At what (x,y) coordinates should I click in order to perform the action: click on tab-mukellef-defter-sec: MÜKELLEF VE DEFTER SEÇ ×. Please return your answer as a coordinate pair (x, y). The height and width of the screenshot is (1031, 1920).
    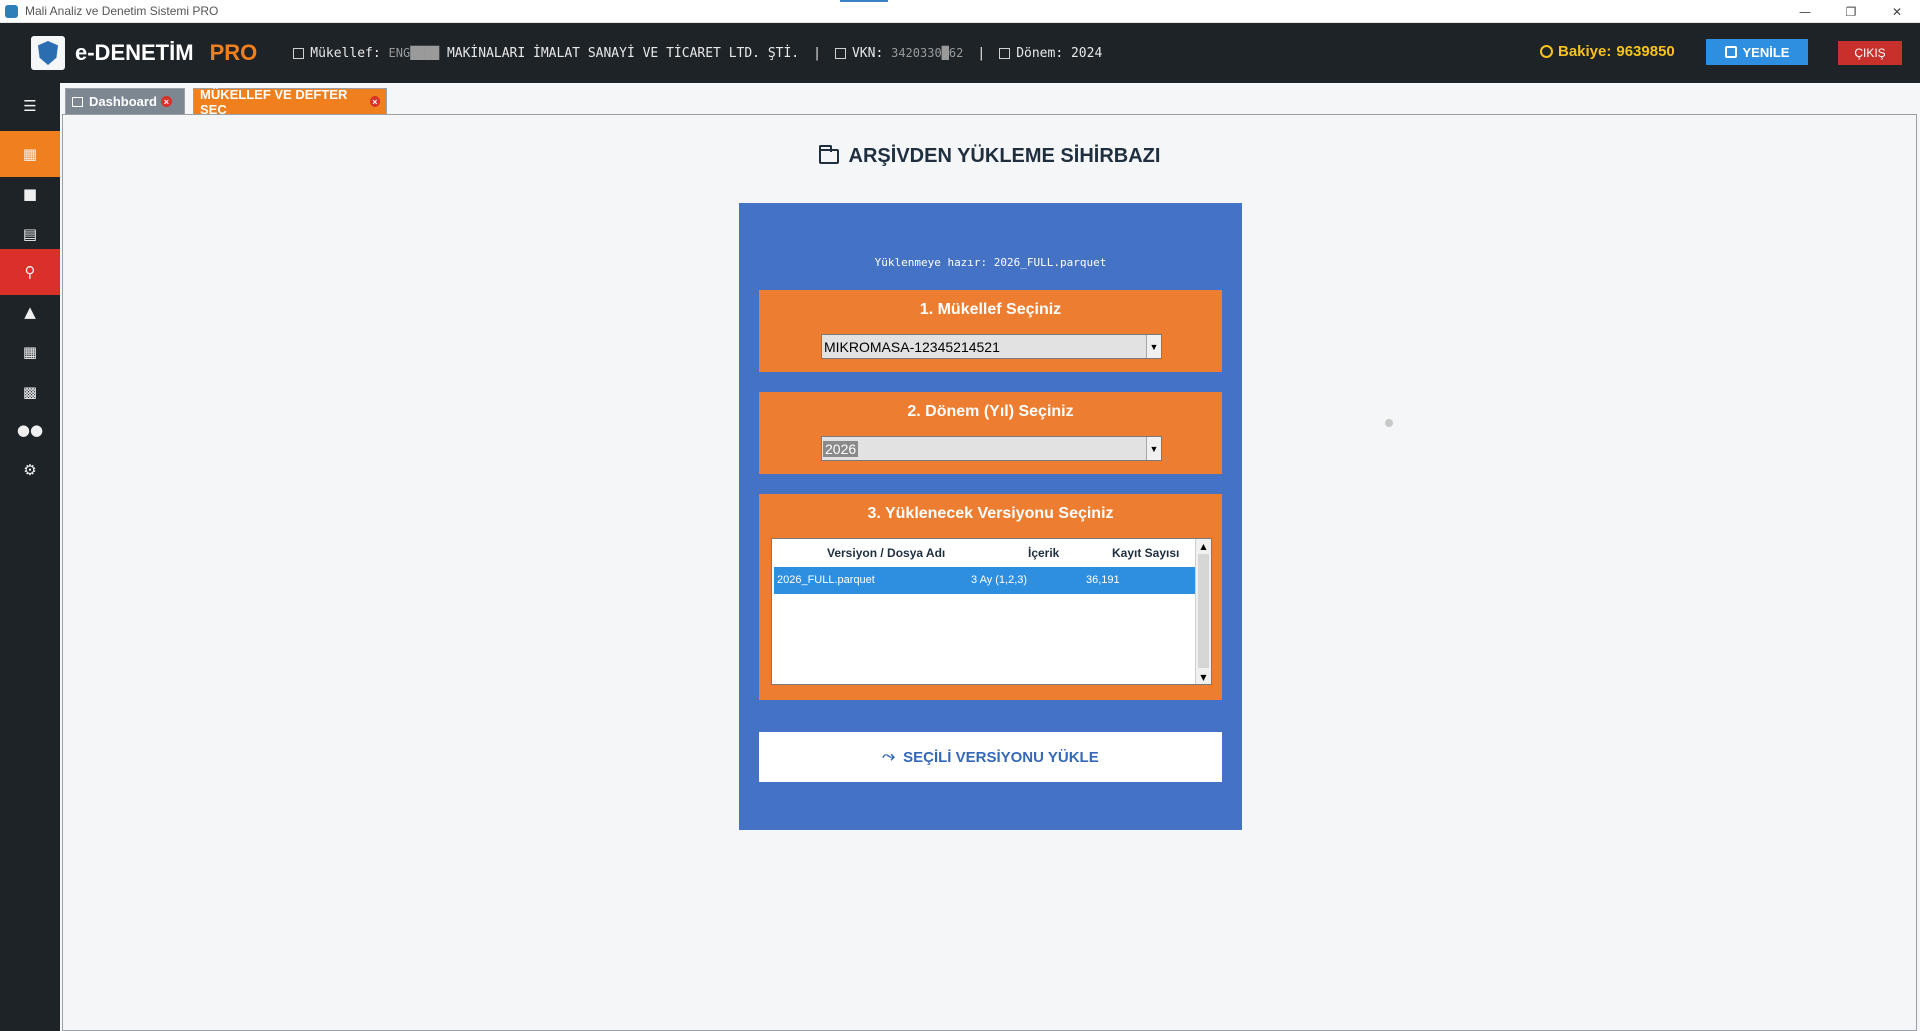
    Looking at the image, I should click on (290, 101).